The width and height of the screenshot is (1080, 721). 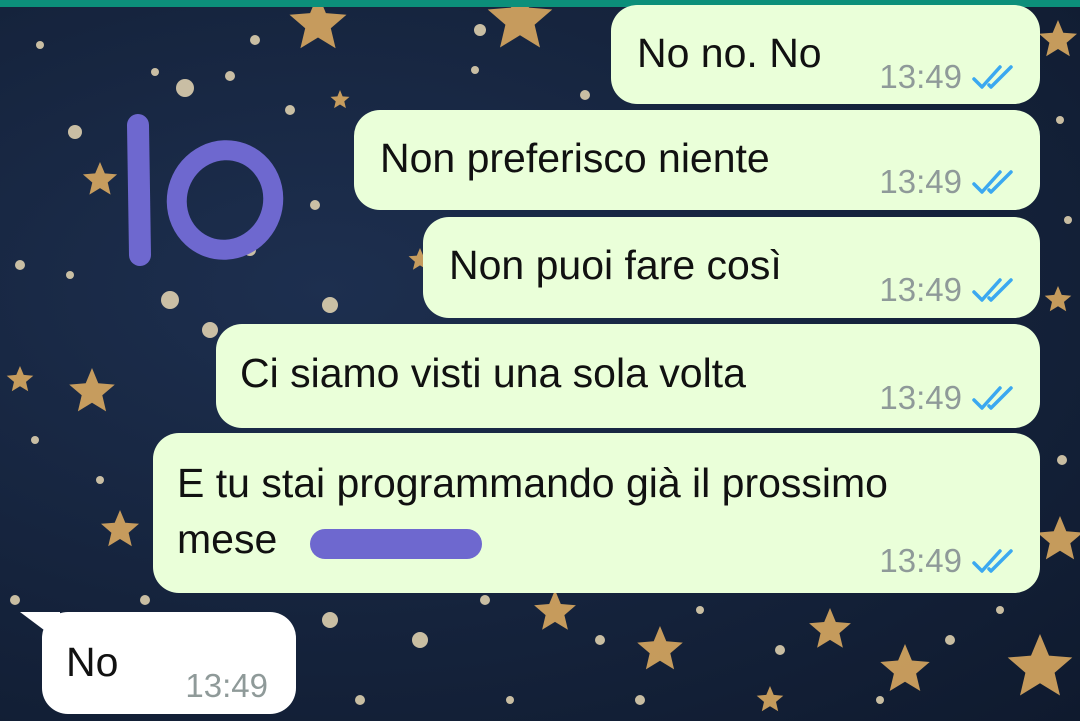 I want to click on message-bubble-incoming: No 13:49, so click(x=169, y=663).